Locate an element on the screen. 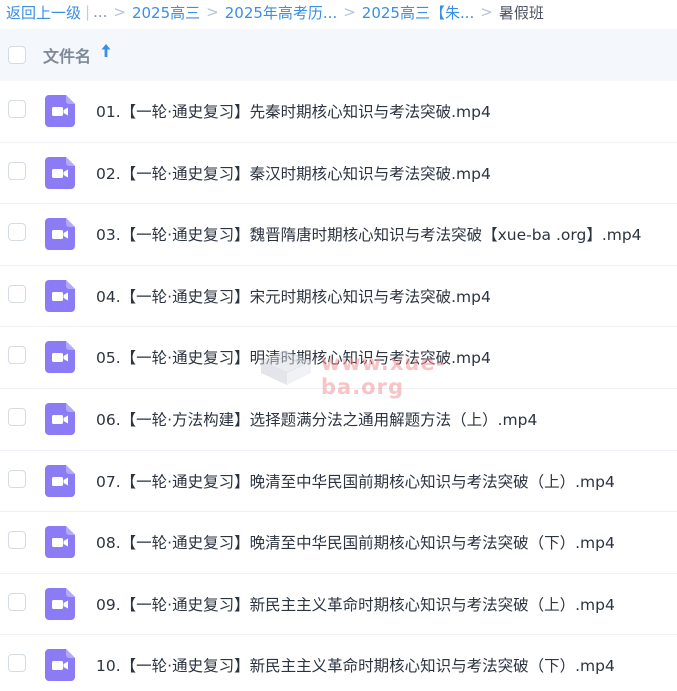 The height and width of the screenshot is (691, 677). column-header-filename: 文件名 is located at coordinates (67, 55).